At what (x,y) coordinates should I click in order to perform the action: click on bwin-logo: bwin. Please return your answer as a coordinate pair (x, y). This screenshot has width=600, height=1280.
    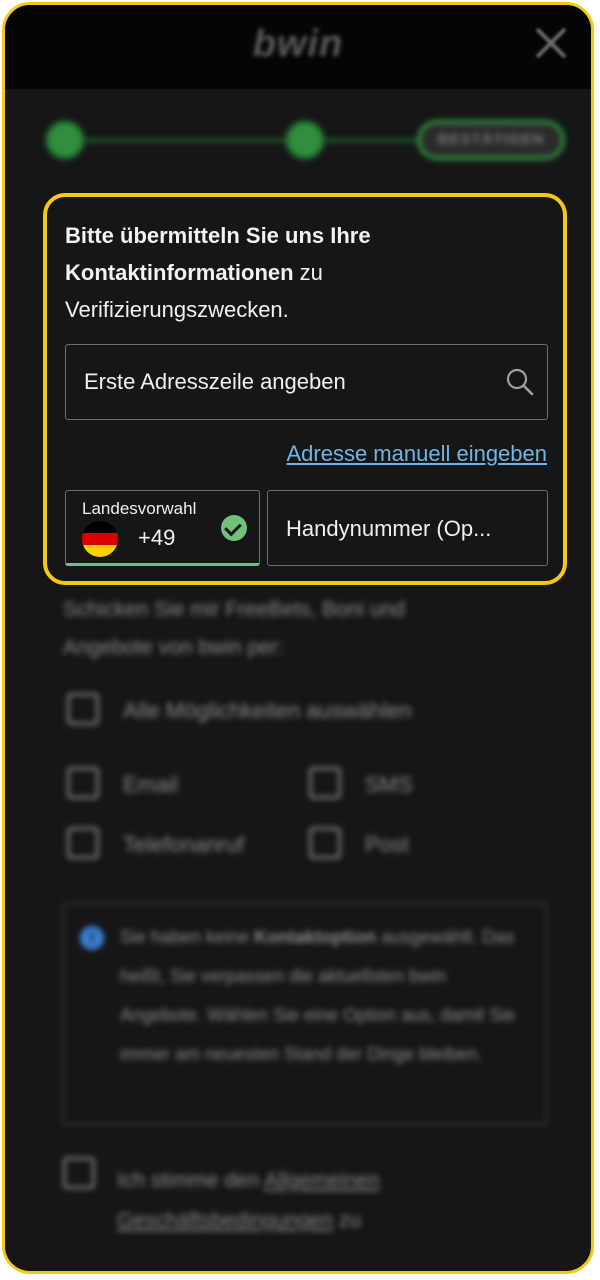
    Looking at the image, I should click on (298, 44).